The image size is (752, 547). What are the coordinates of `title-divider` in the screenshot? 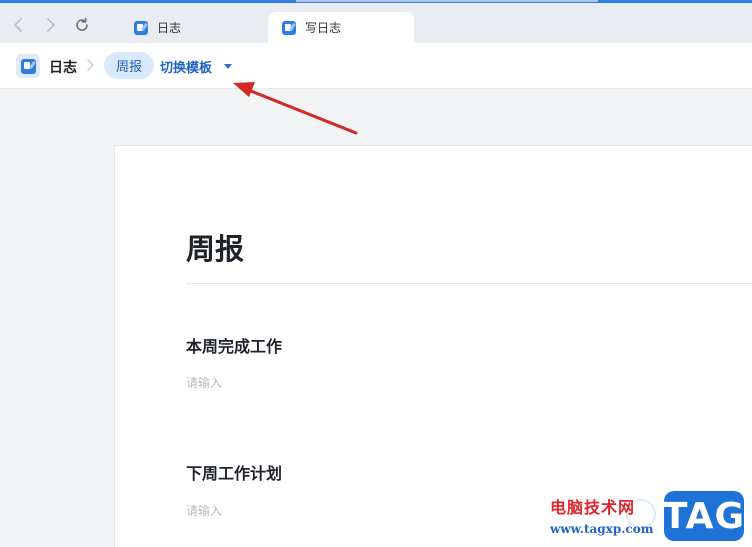 It's located at (469, 283).